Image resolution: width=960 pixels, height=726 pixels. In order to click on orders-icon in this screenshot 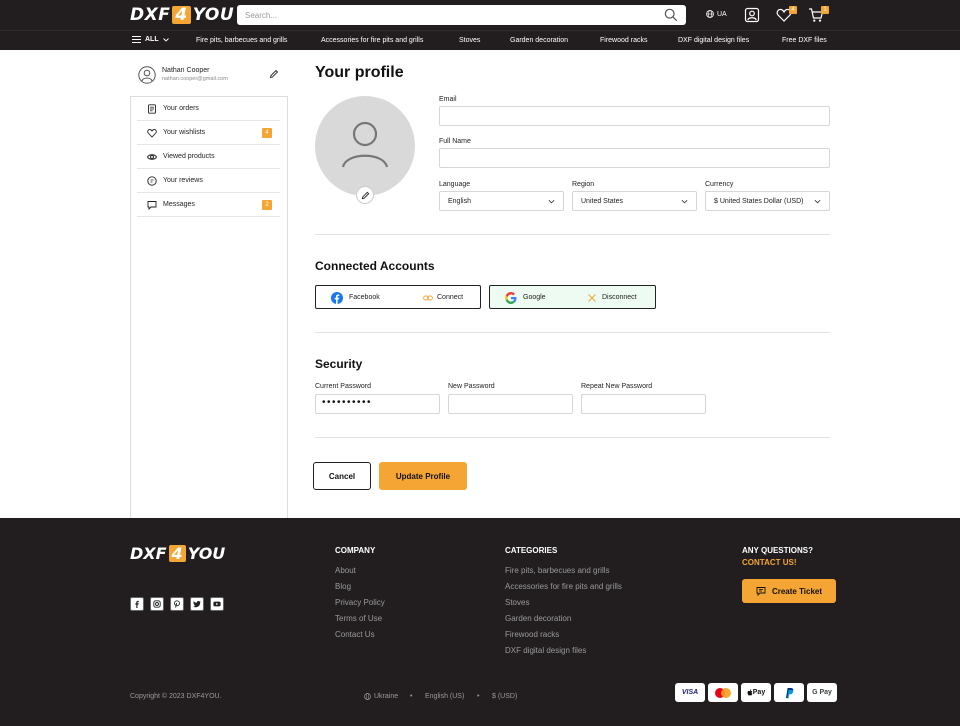, I will do `click(152, 108)`.